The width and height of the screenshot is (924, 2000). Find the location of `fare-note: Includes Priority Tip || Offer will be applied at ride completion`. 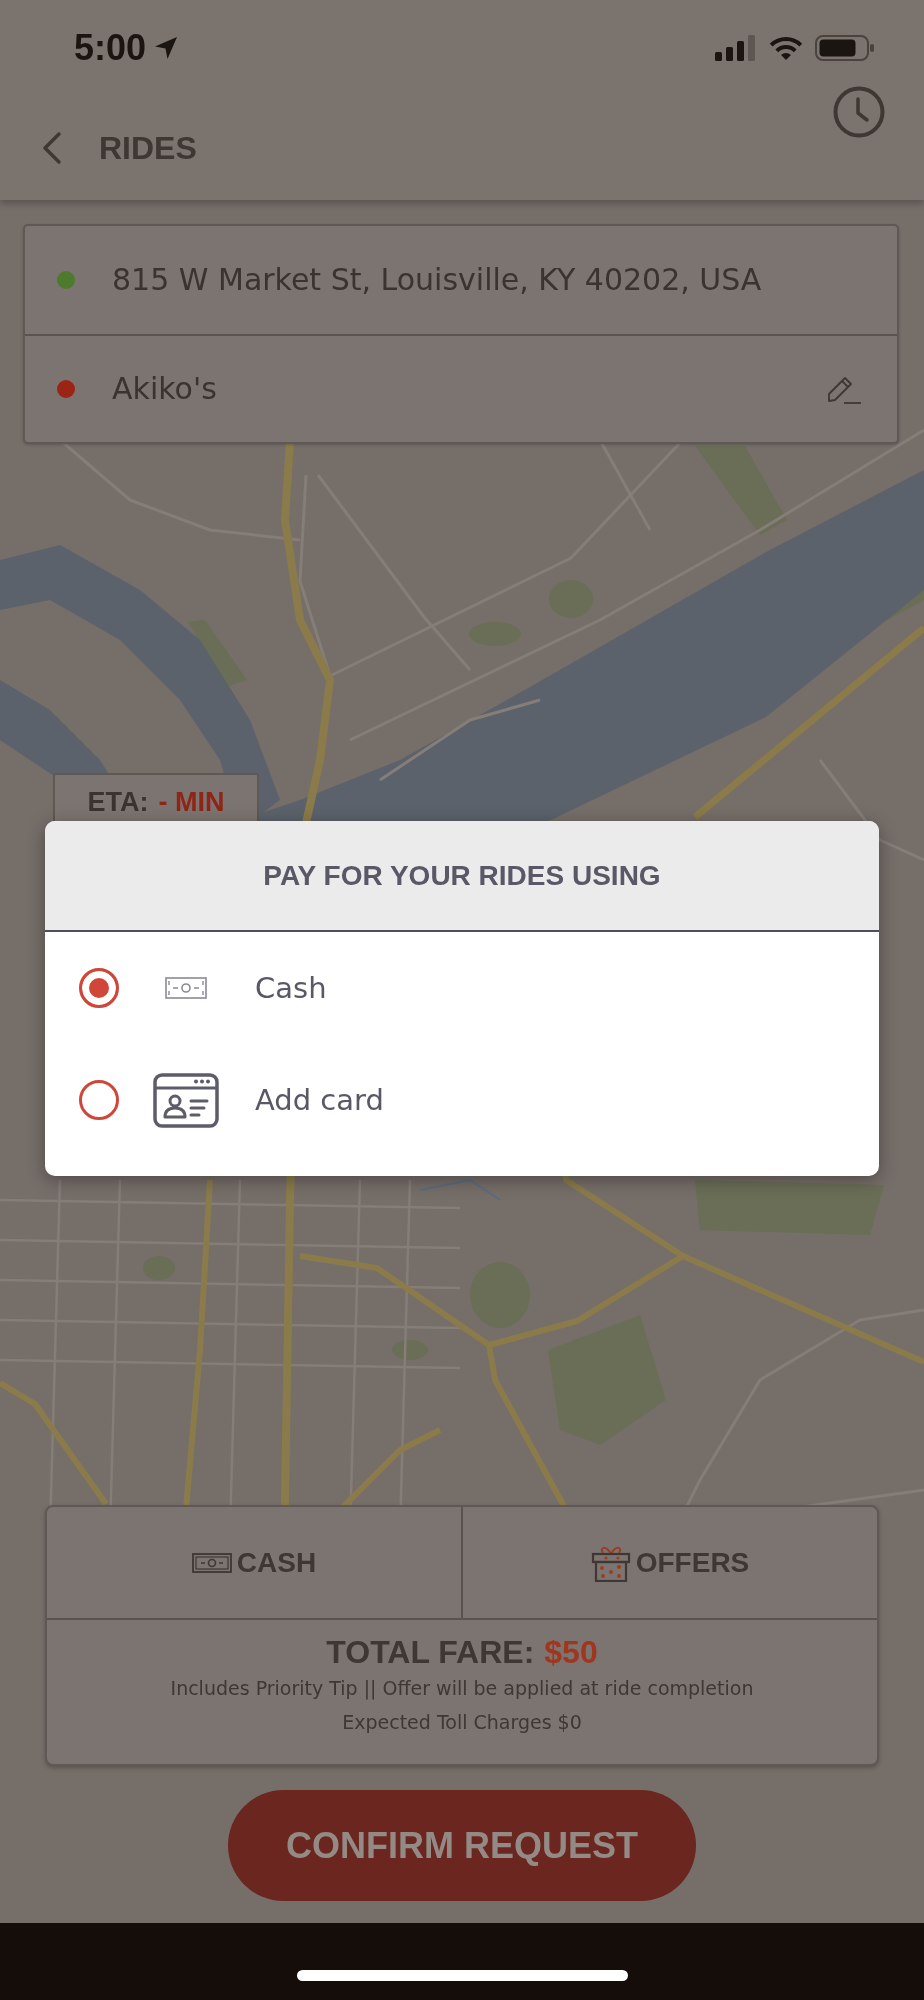

fare-note: Includes Priority Tip || Offer will be applied at ride completion is located at coordinates (462, 1689).